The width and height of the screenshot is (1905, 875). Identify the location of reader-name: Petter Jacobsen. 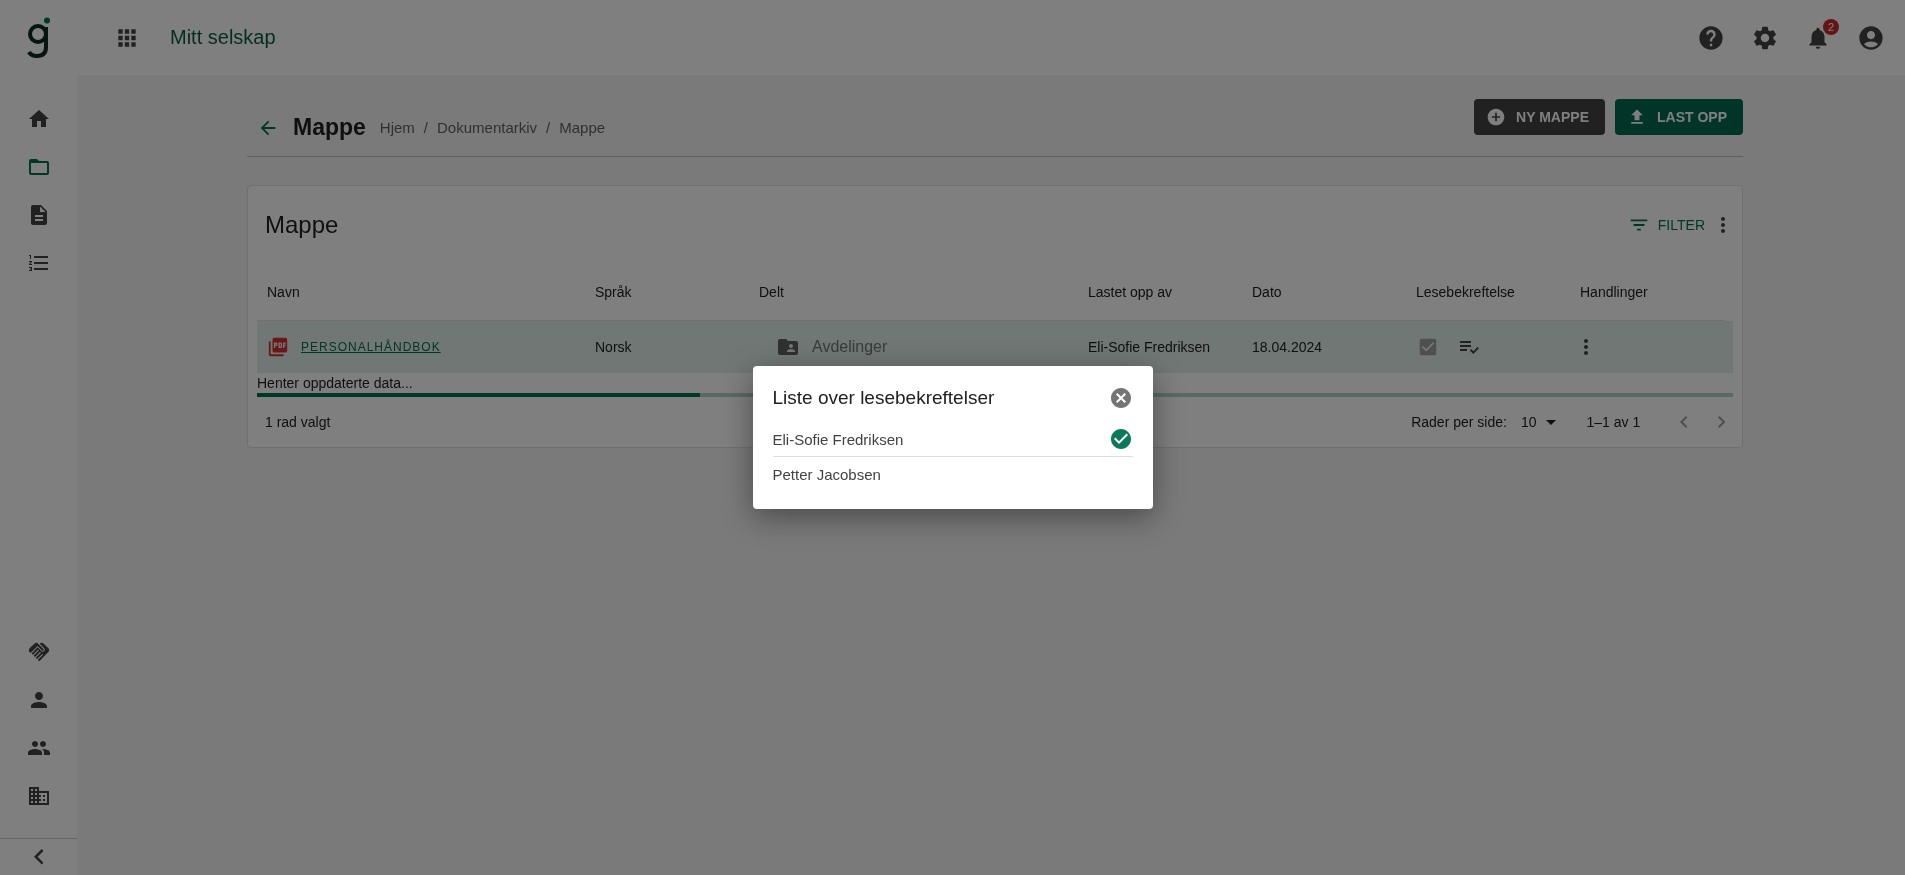
(826, 474).